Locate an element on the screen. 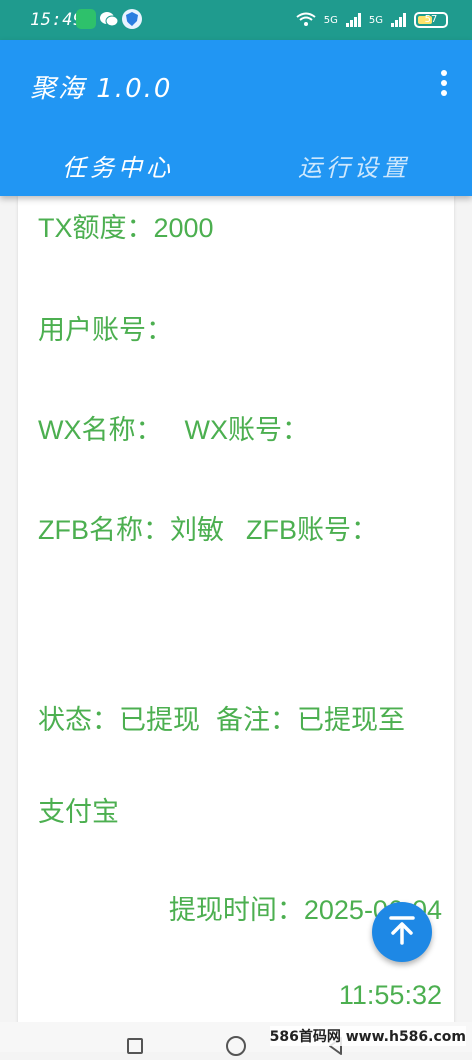 This screenshot has width=472, height=1060. wx-name-text: WX名称： is located at coordinates (100, 430).